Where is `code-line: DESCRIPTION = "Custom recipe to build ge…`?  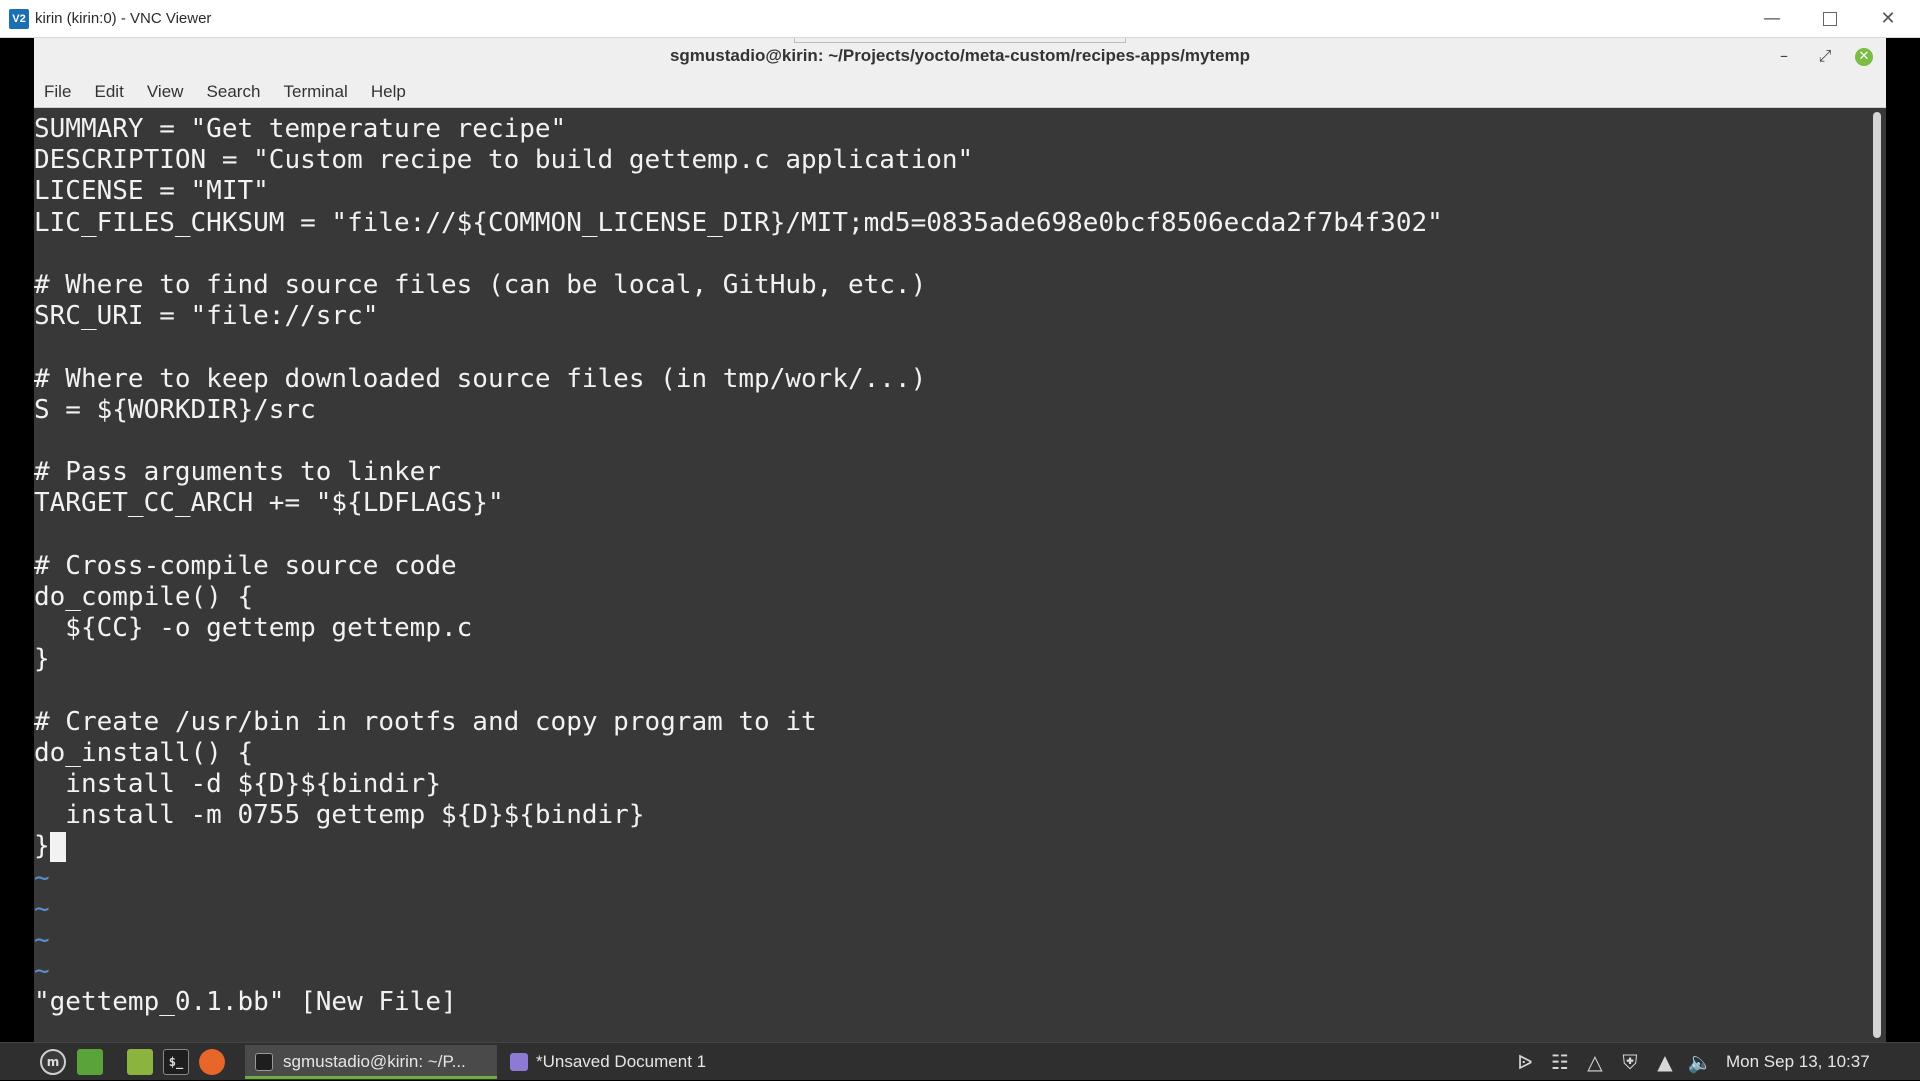
code-line: DESCRIPTION = "Custom recipe to build ge… is located at coordinates (504, 160).